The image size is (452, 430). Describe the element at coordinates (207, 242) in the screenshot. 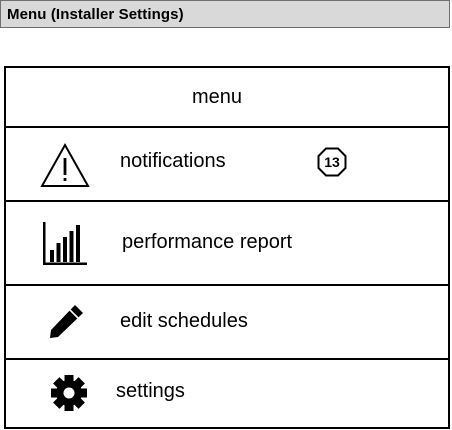

I see `menu-item-label: performance report` at that location.